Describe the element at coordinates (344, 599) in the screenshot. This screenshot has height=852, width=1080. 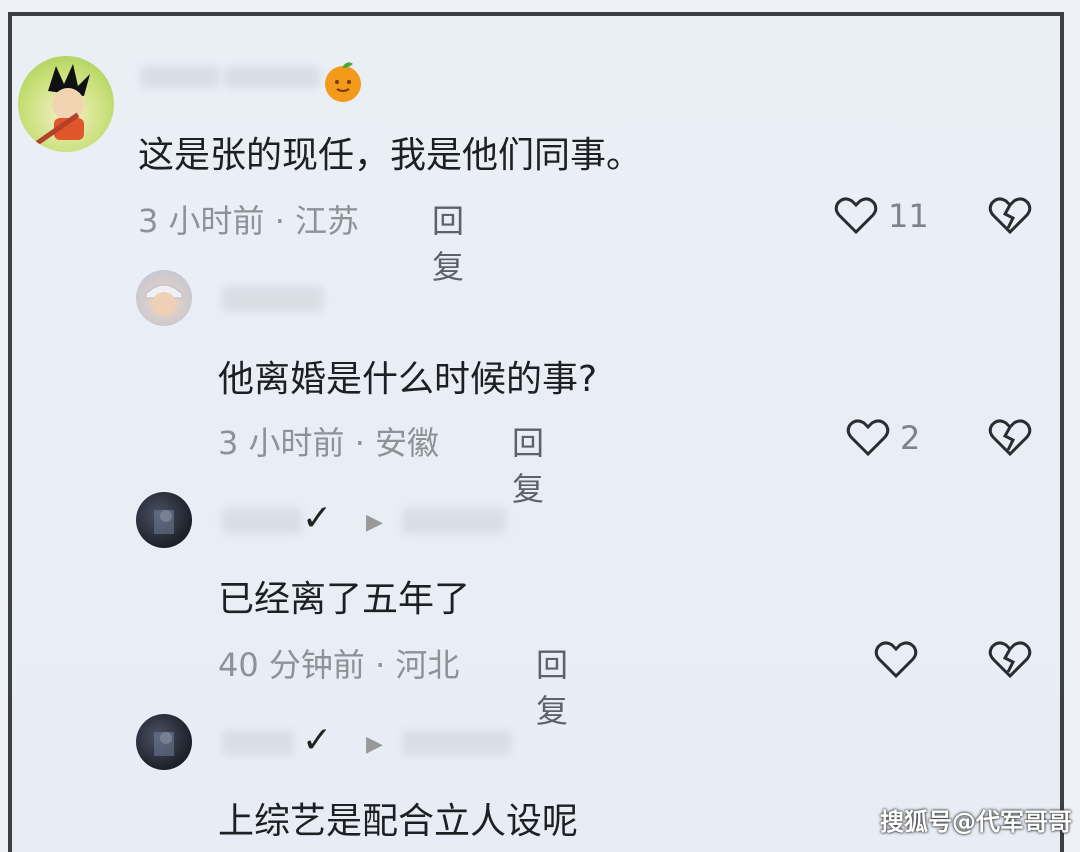
I see `reply-text: 已经离了五年了` at that location.